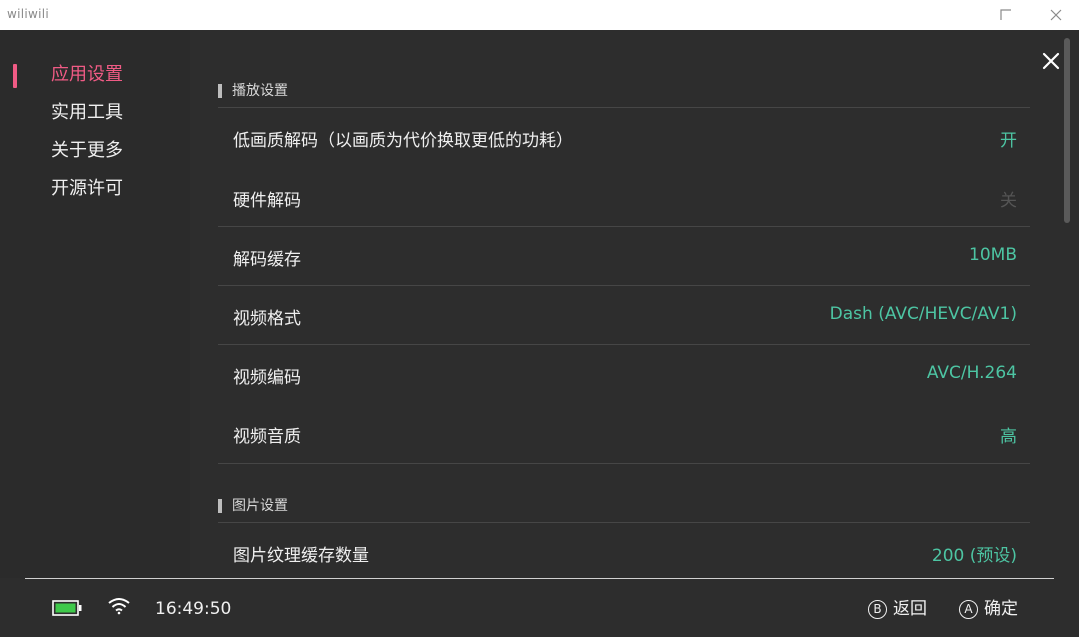 The height and width of the screenshot is (637, 1079). Describe the element at coordinates (971, 373) in the screenshot. I see `setting-value: AVC/H.264` at that location.